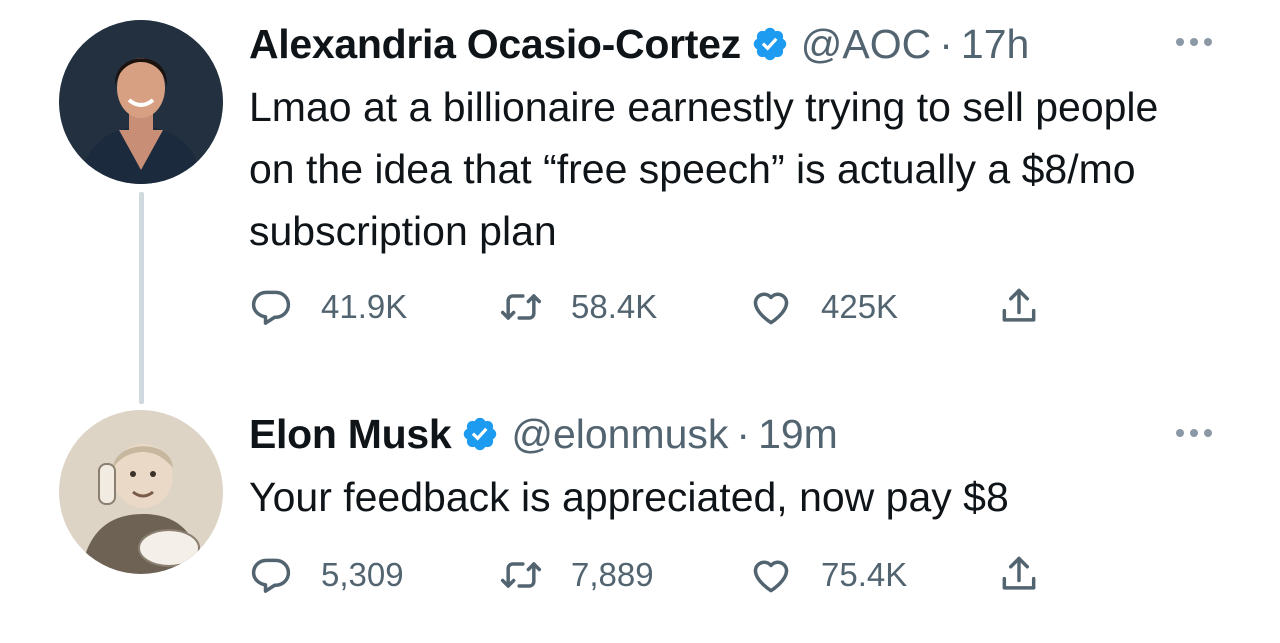  I want to click on author-name: Alexandria Ocasio-Cortez, so click(495, 44).